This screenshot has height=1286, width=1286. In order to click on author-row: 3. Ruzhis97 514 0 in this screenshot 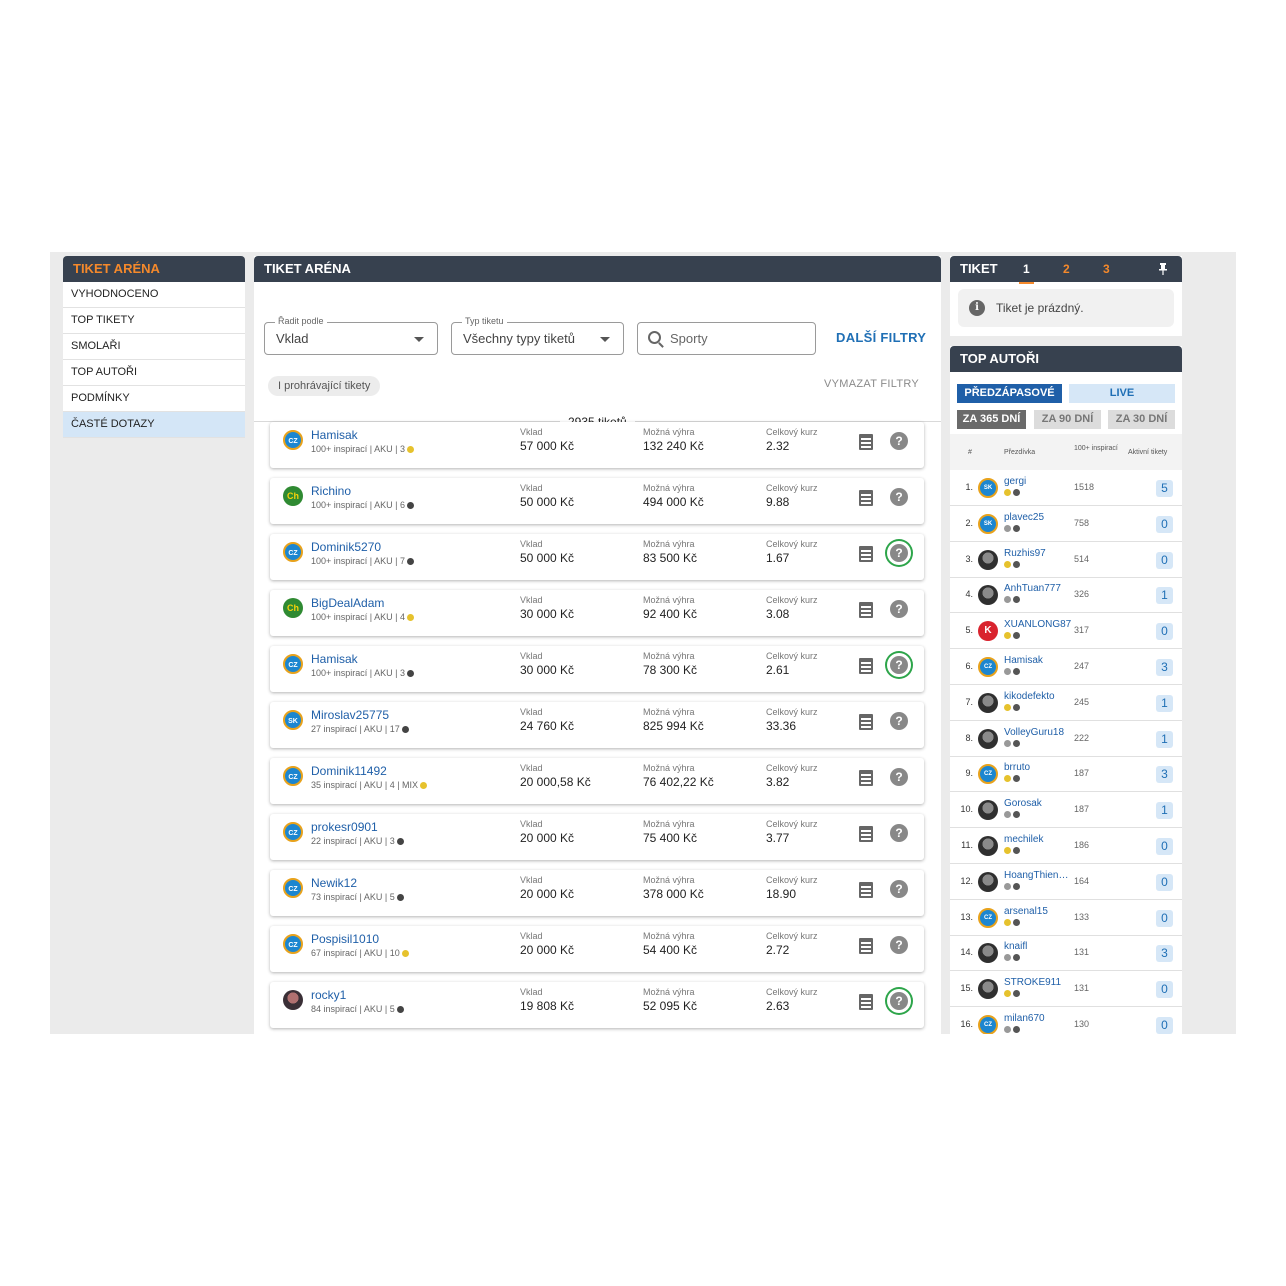, I will do `click(1066, 560)`.